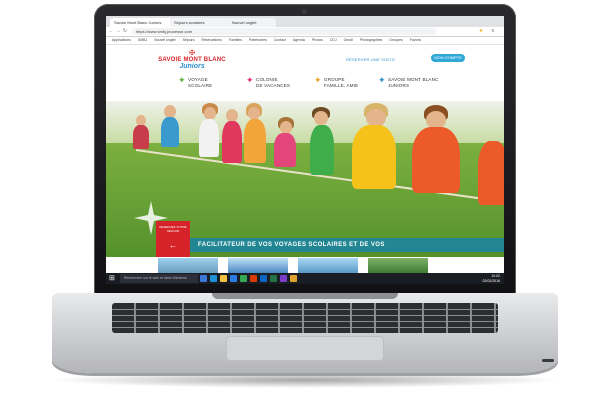 The image size is (610, 408). Describe the element at coordinates (371, 40) in the screenshot. I see `bookmark-item: Photographies` at that location.